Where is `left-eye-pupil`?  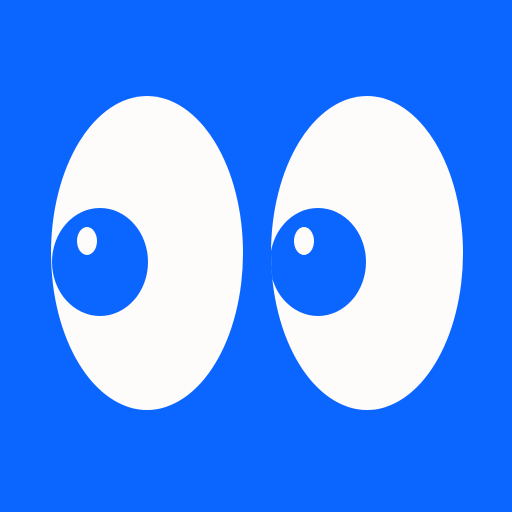
left-eye-pupil is located at coordinates (100, 262).